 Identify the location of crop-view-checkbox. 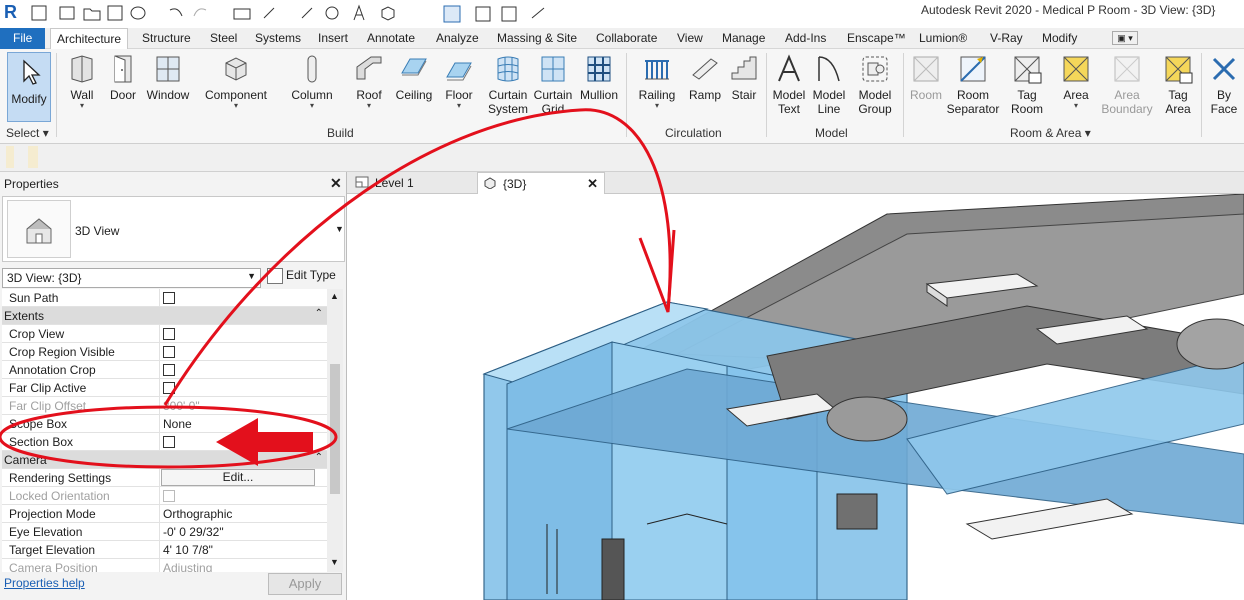
(169, 334).